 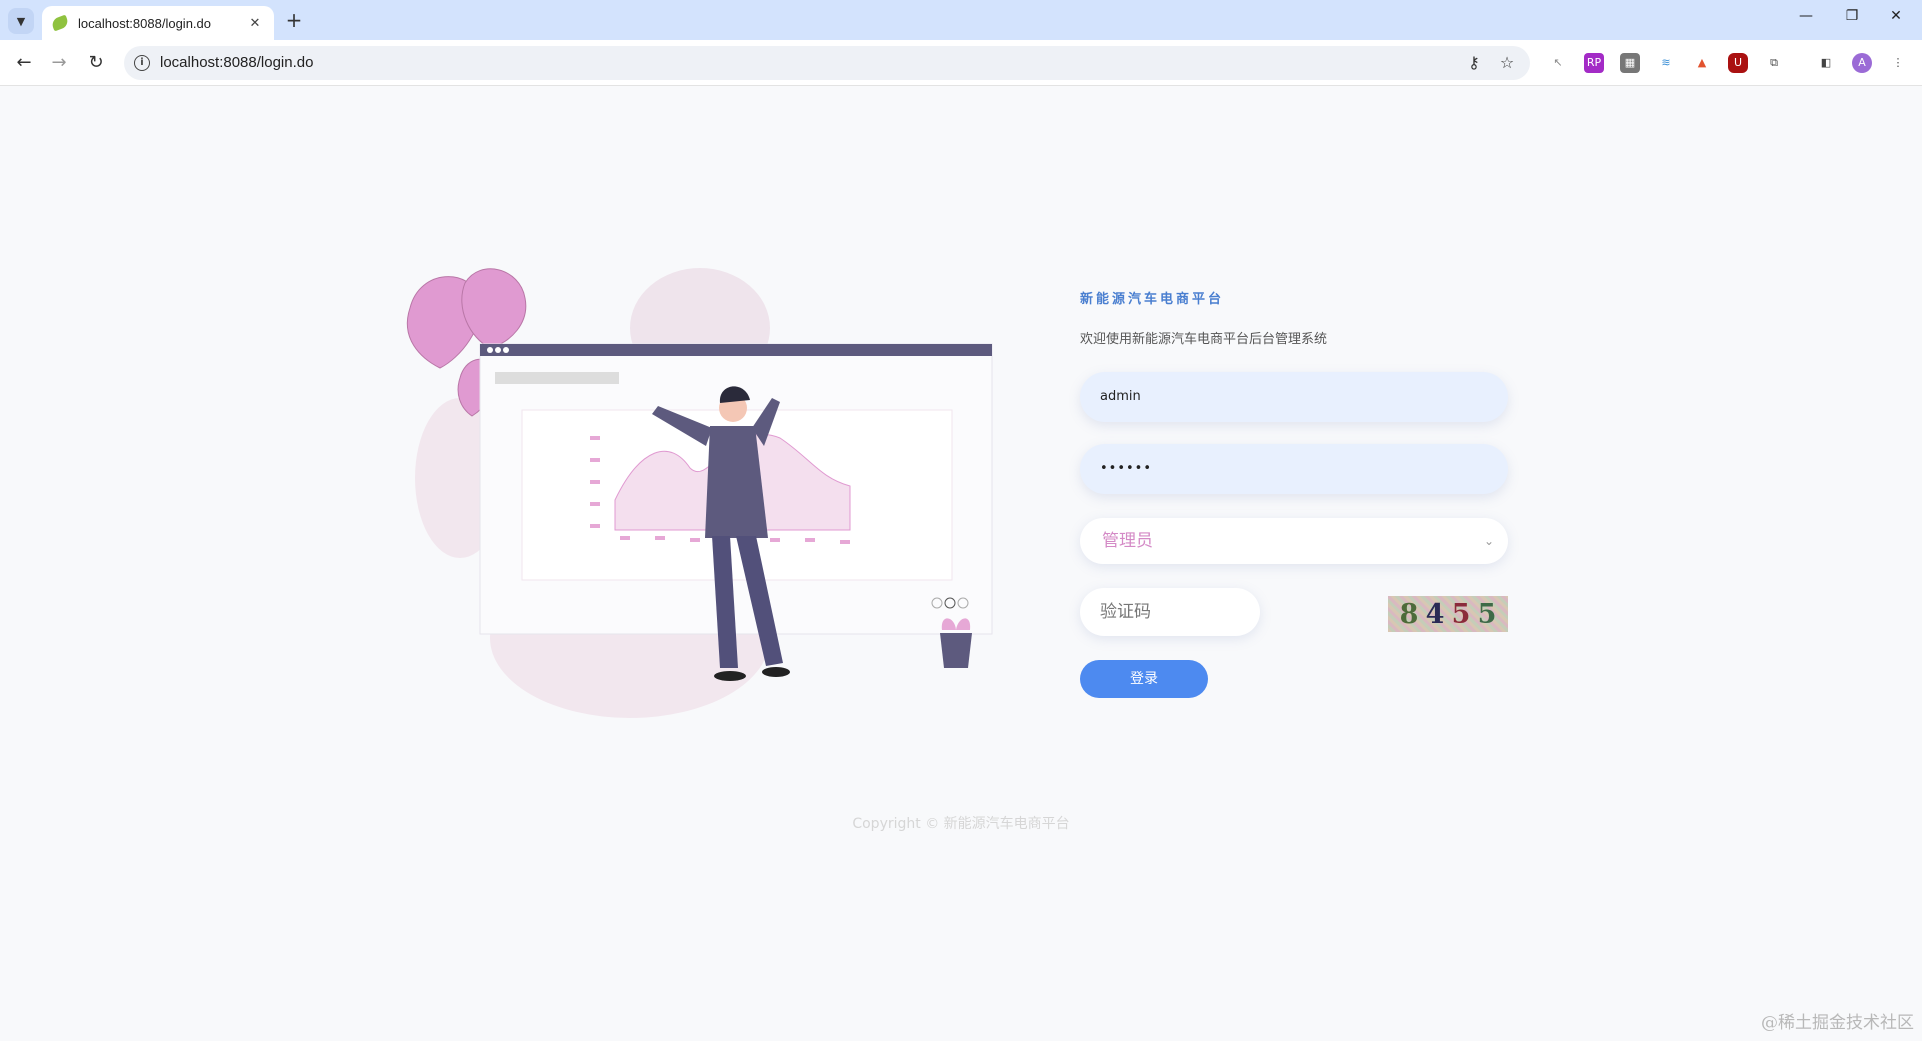 What do you see at coordinates (1774, 63) in the screenshot?
I see `extensions-puzzle-icon: ⧉` at bounding box center [1774, 63].